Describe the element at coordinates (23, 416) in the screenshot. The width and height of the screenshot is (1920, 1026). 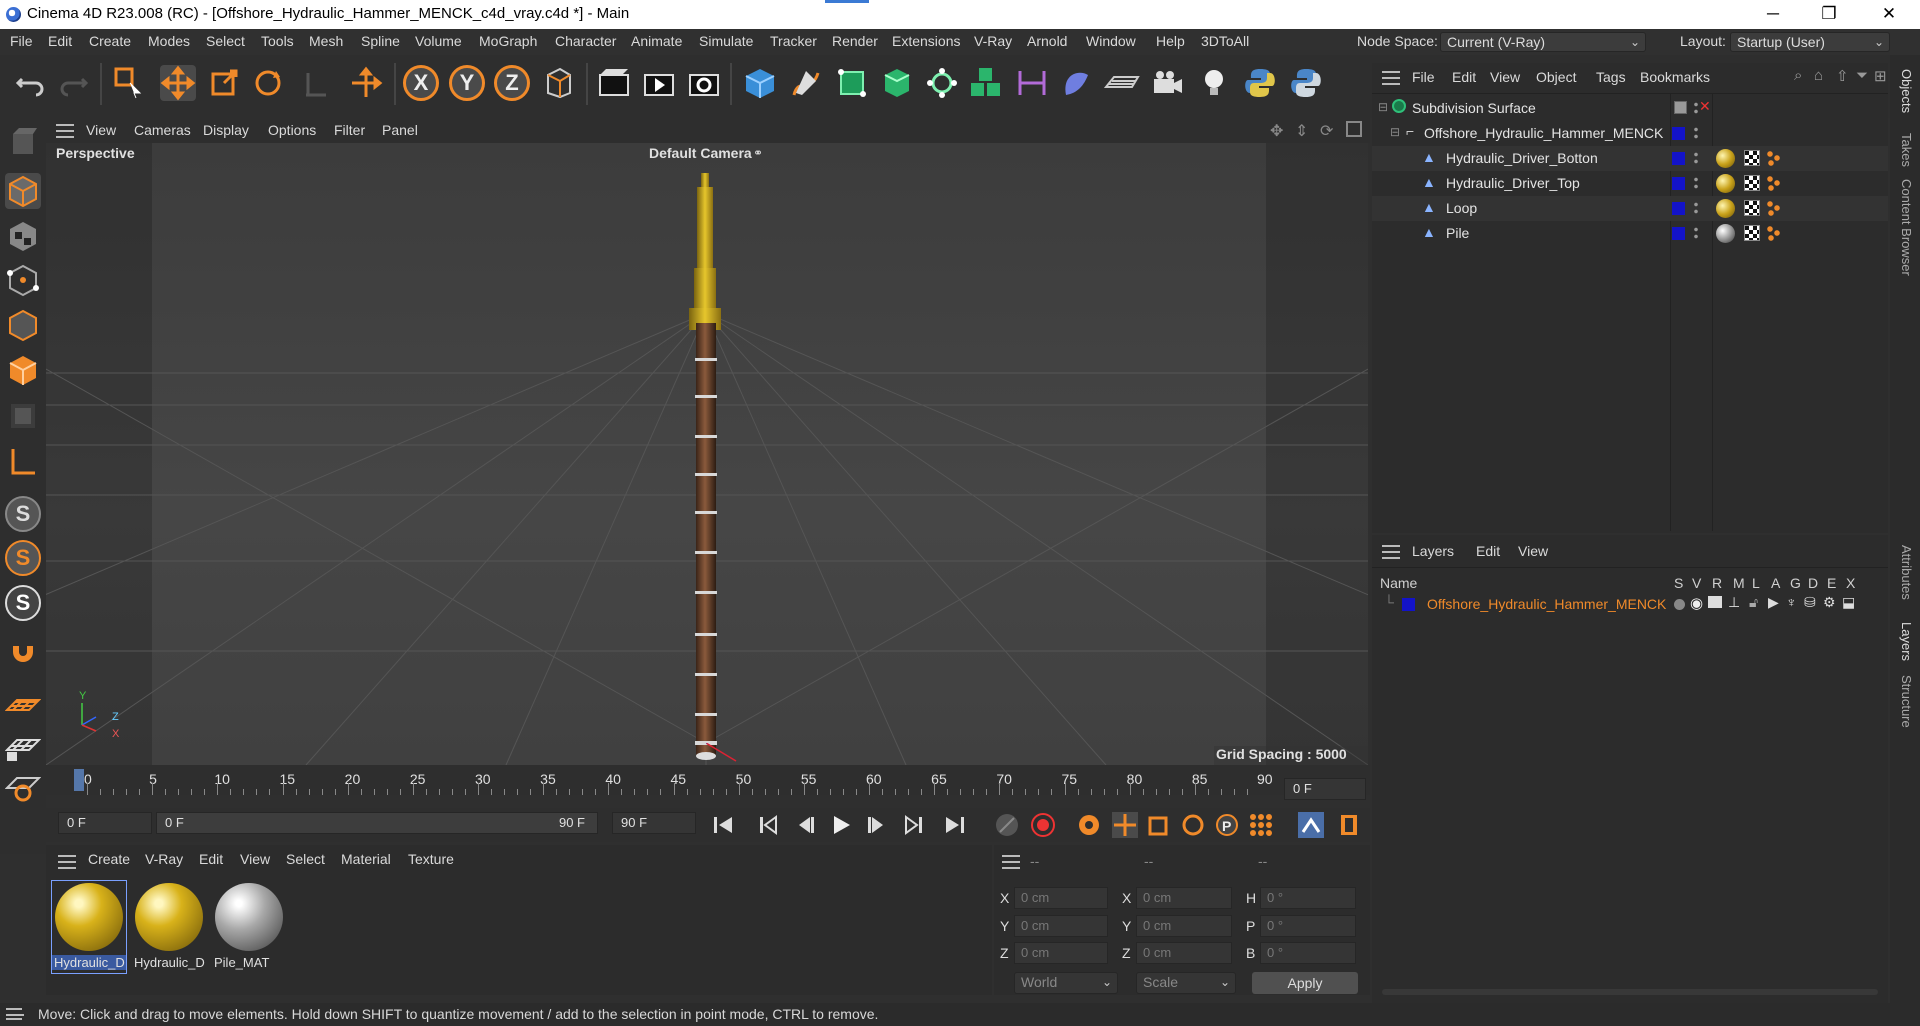
I see `uv-mode-icon` at that location.